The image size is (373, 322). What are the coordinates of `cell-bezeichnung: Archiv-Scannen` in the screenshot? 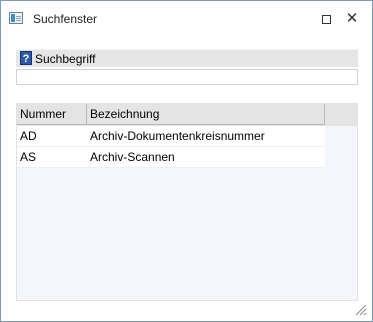 It's located at (132, 157).